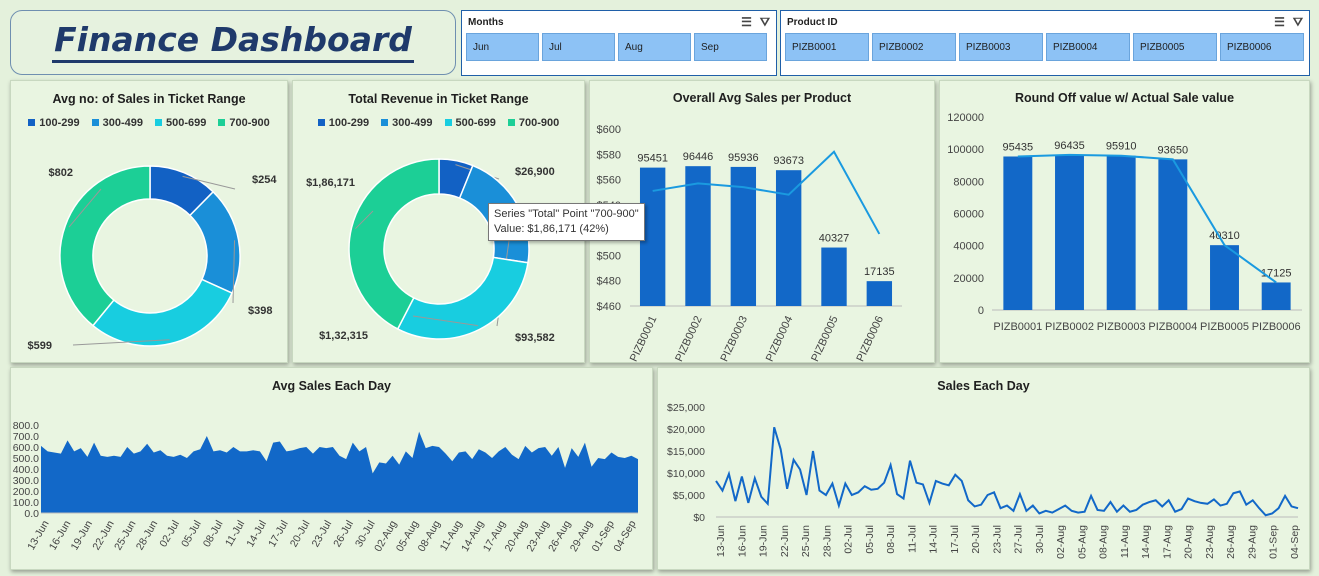 The width and height of the screenshot is (1319, 576). Describe the element at coordinates (502, 47) in the screenshot. I see `slicer-item-jun: Jun` at that location.